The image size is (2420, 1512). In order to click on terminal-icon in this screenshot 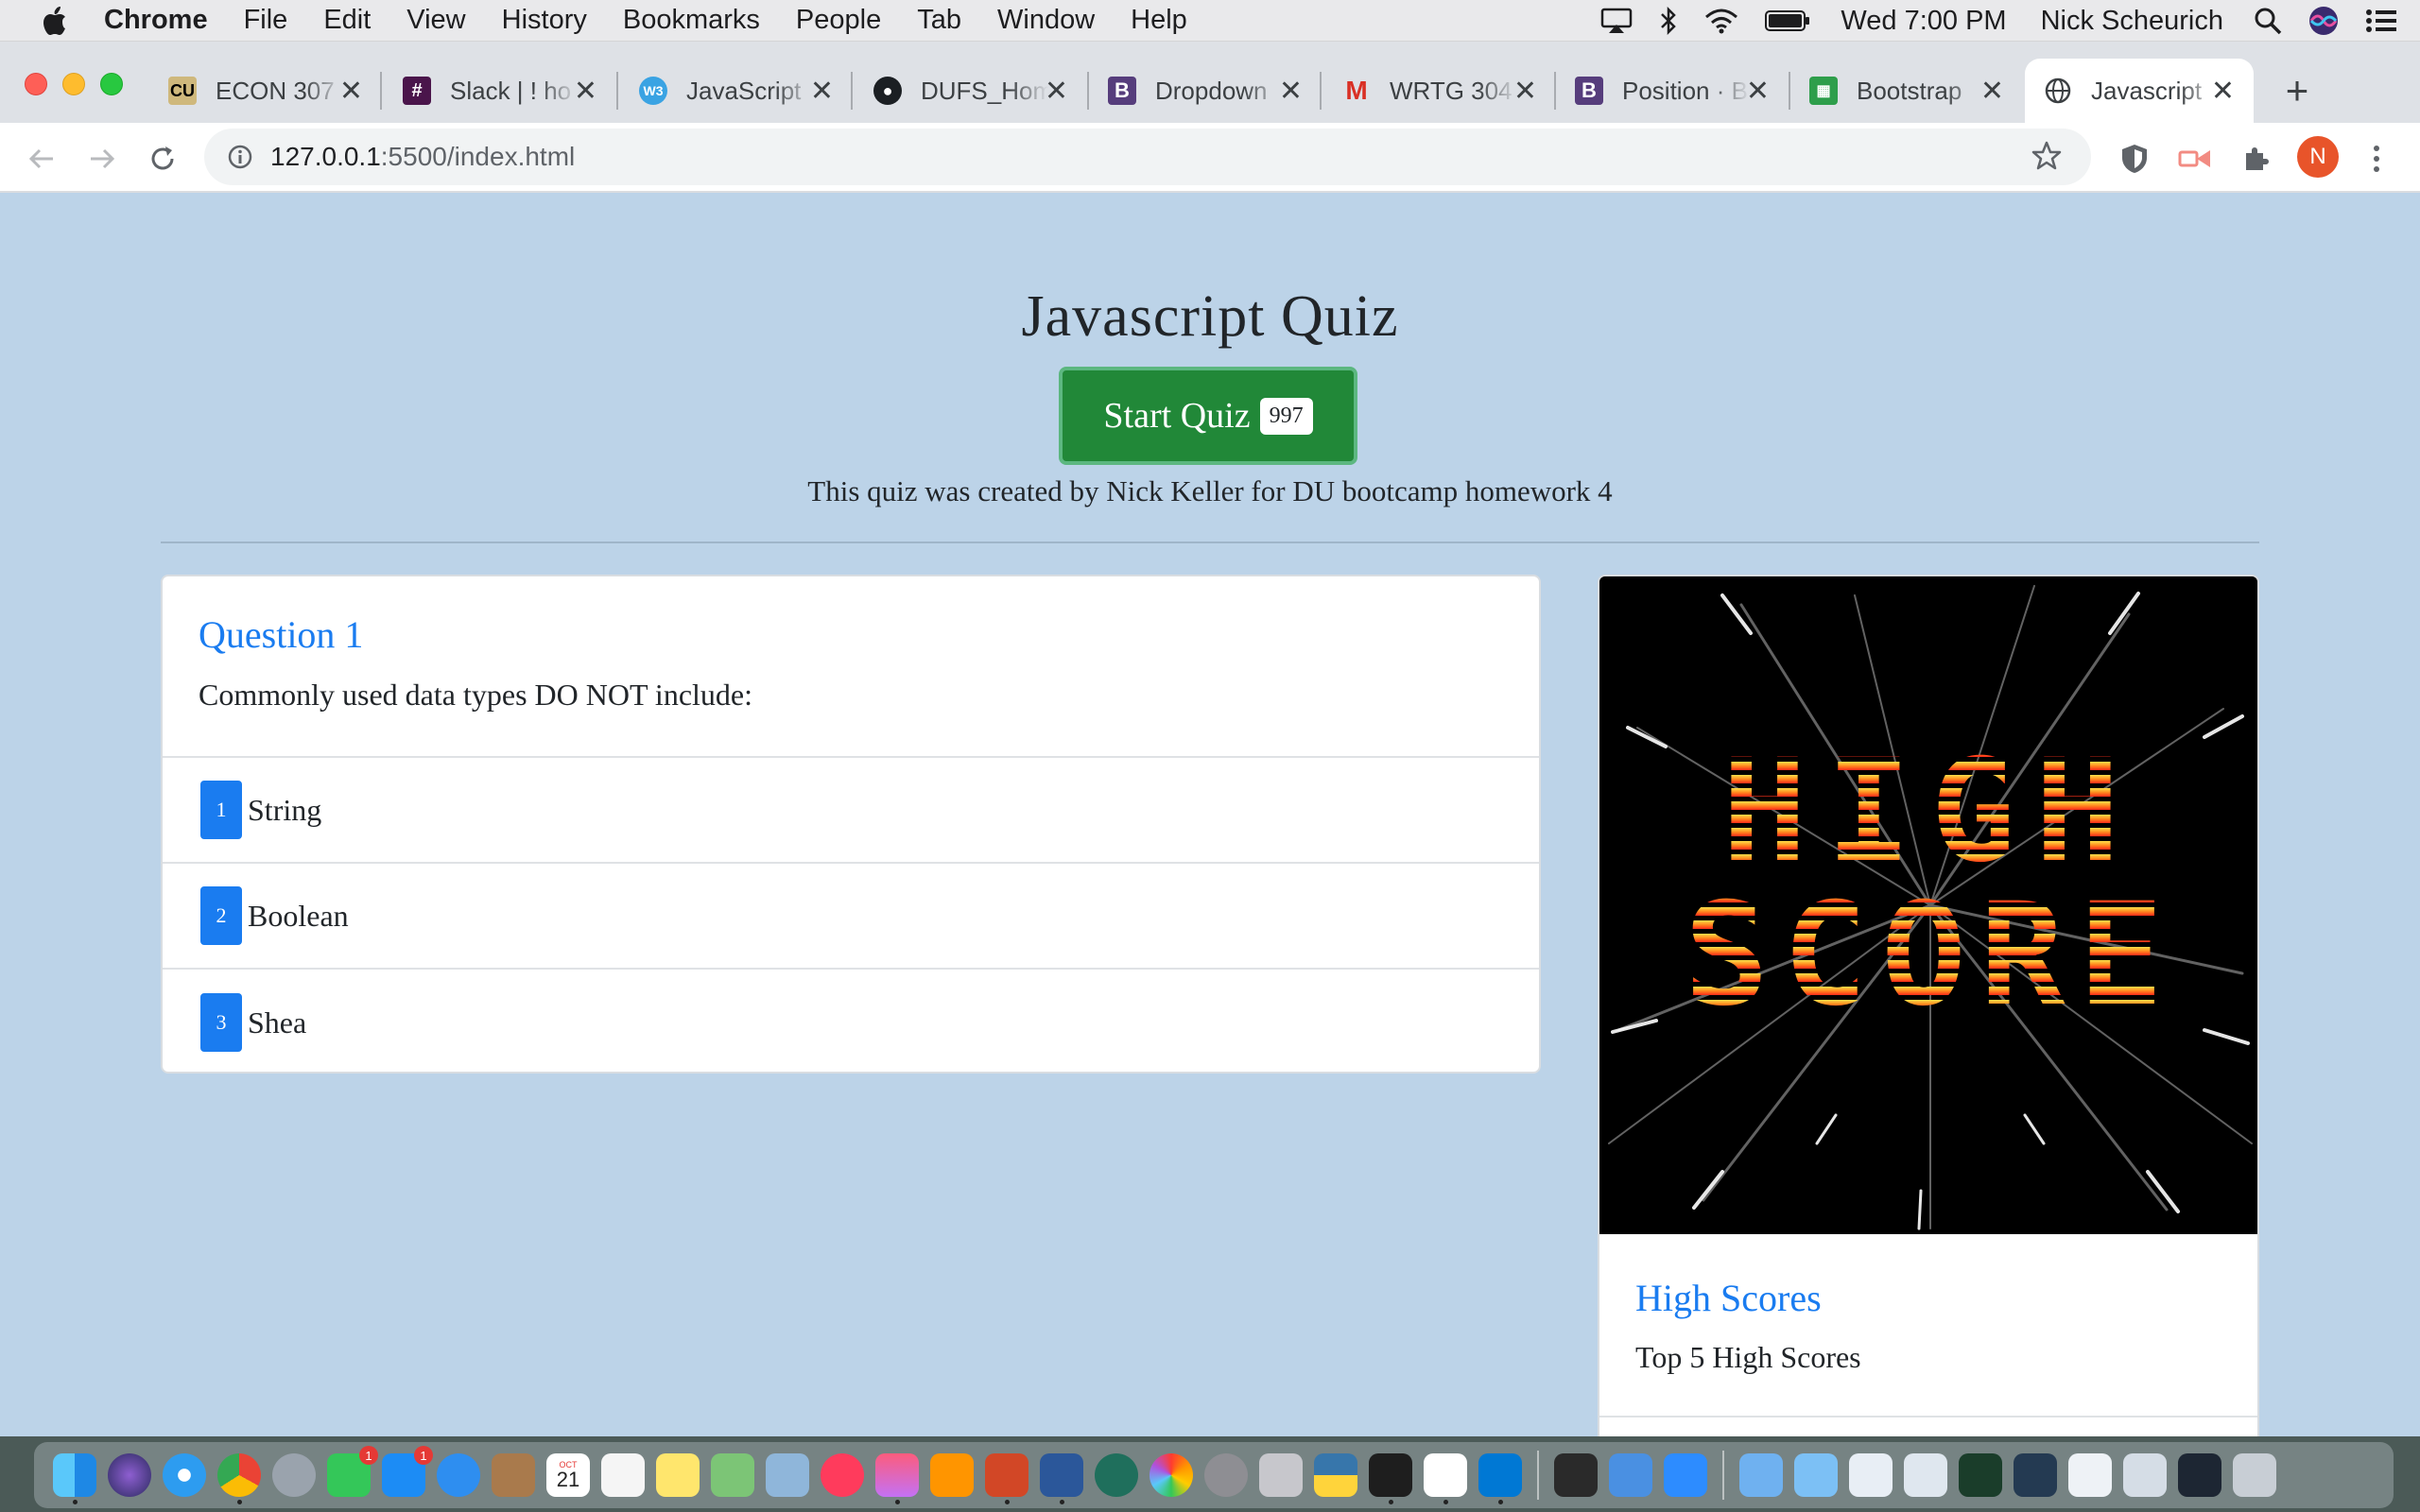, I will do `click(1390, 1478)`.